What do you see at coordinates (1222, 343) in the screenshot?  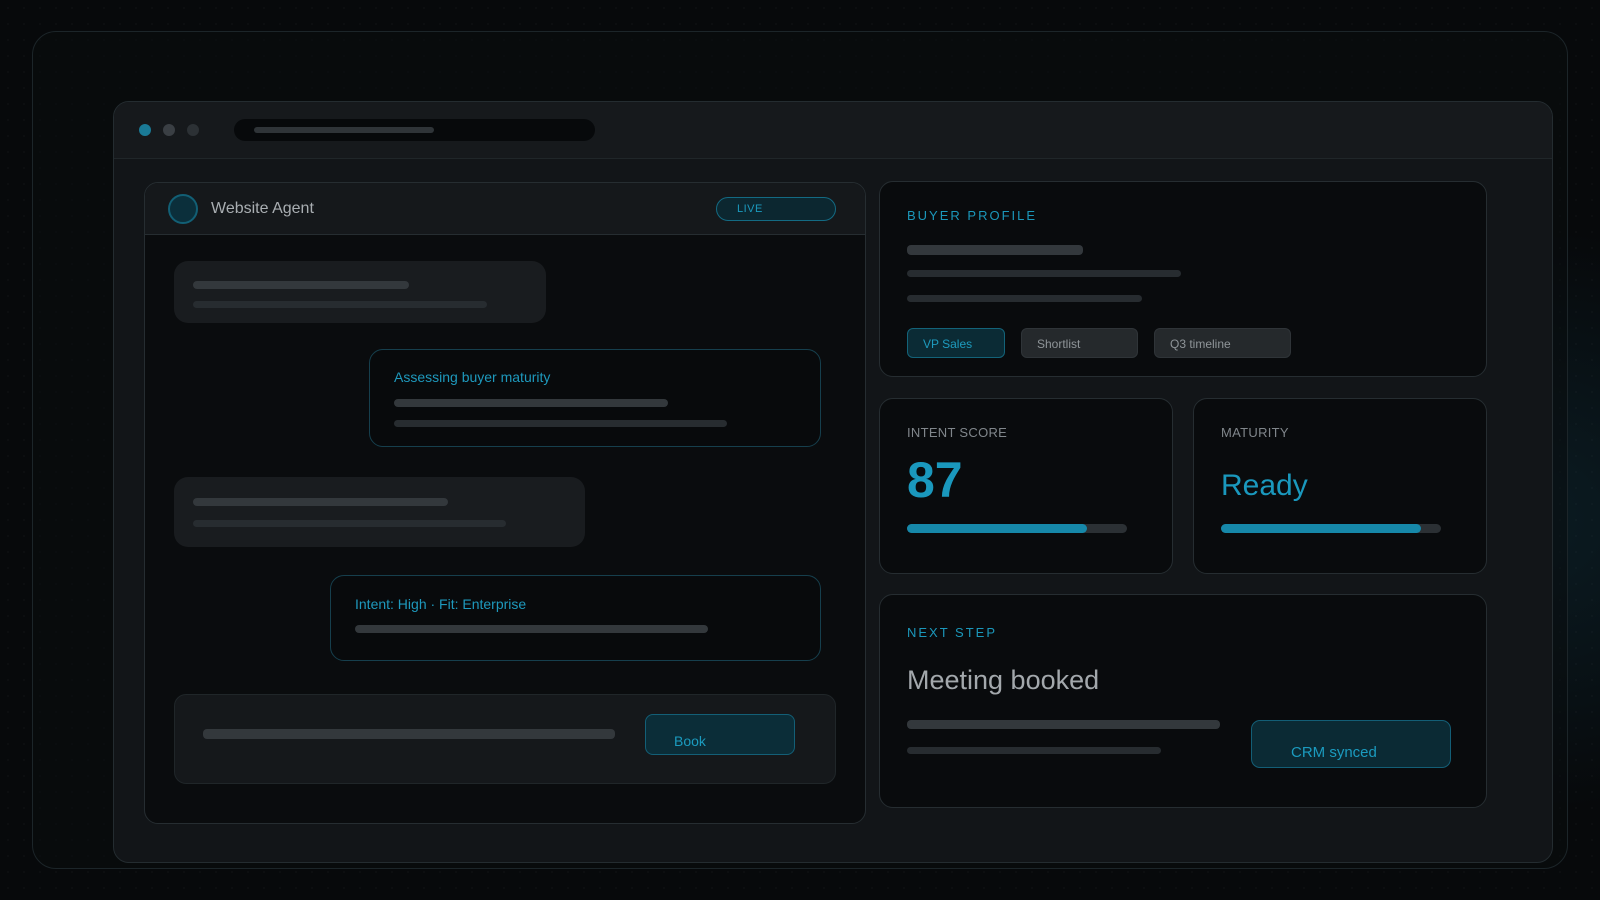 I see `tag-q3-timeline: Q3 timeline` at bounding box center [1222, 343].